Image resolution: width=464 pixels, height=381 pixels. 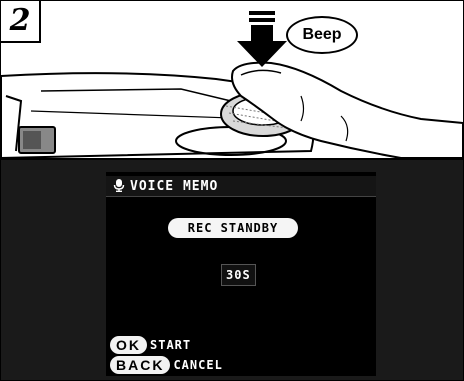 What do you see at coordinates (140, 365) in the screenshot?
I see `back-button: BACK` at bounding box center [140, 365].